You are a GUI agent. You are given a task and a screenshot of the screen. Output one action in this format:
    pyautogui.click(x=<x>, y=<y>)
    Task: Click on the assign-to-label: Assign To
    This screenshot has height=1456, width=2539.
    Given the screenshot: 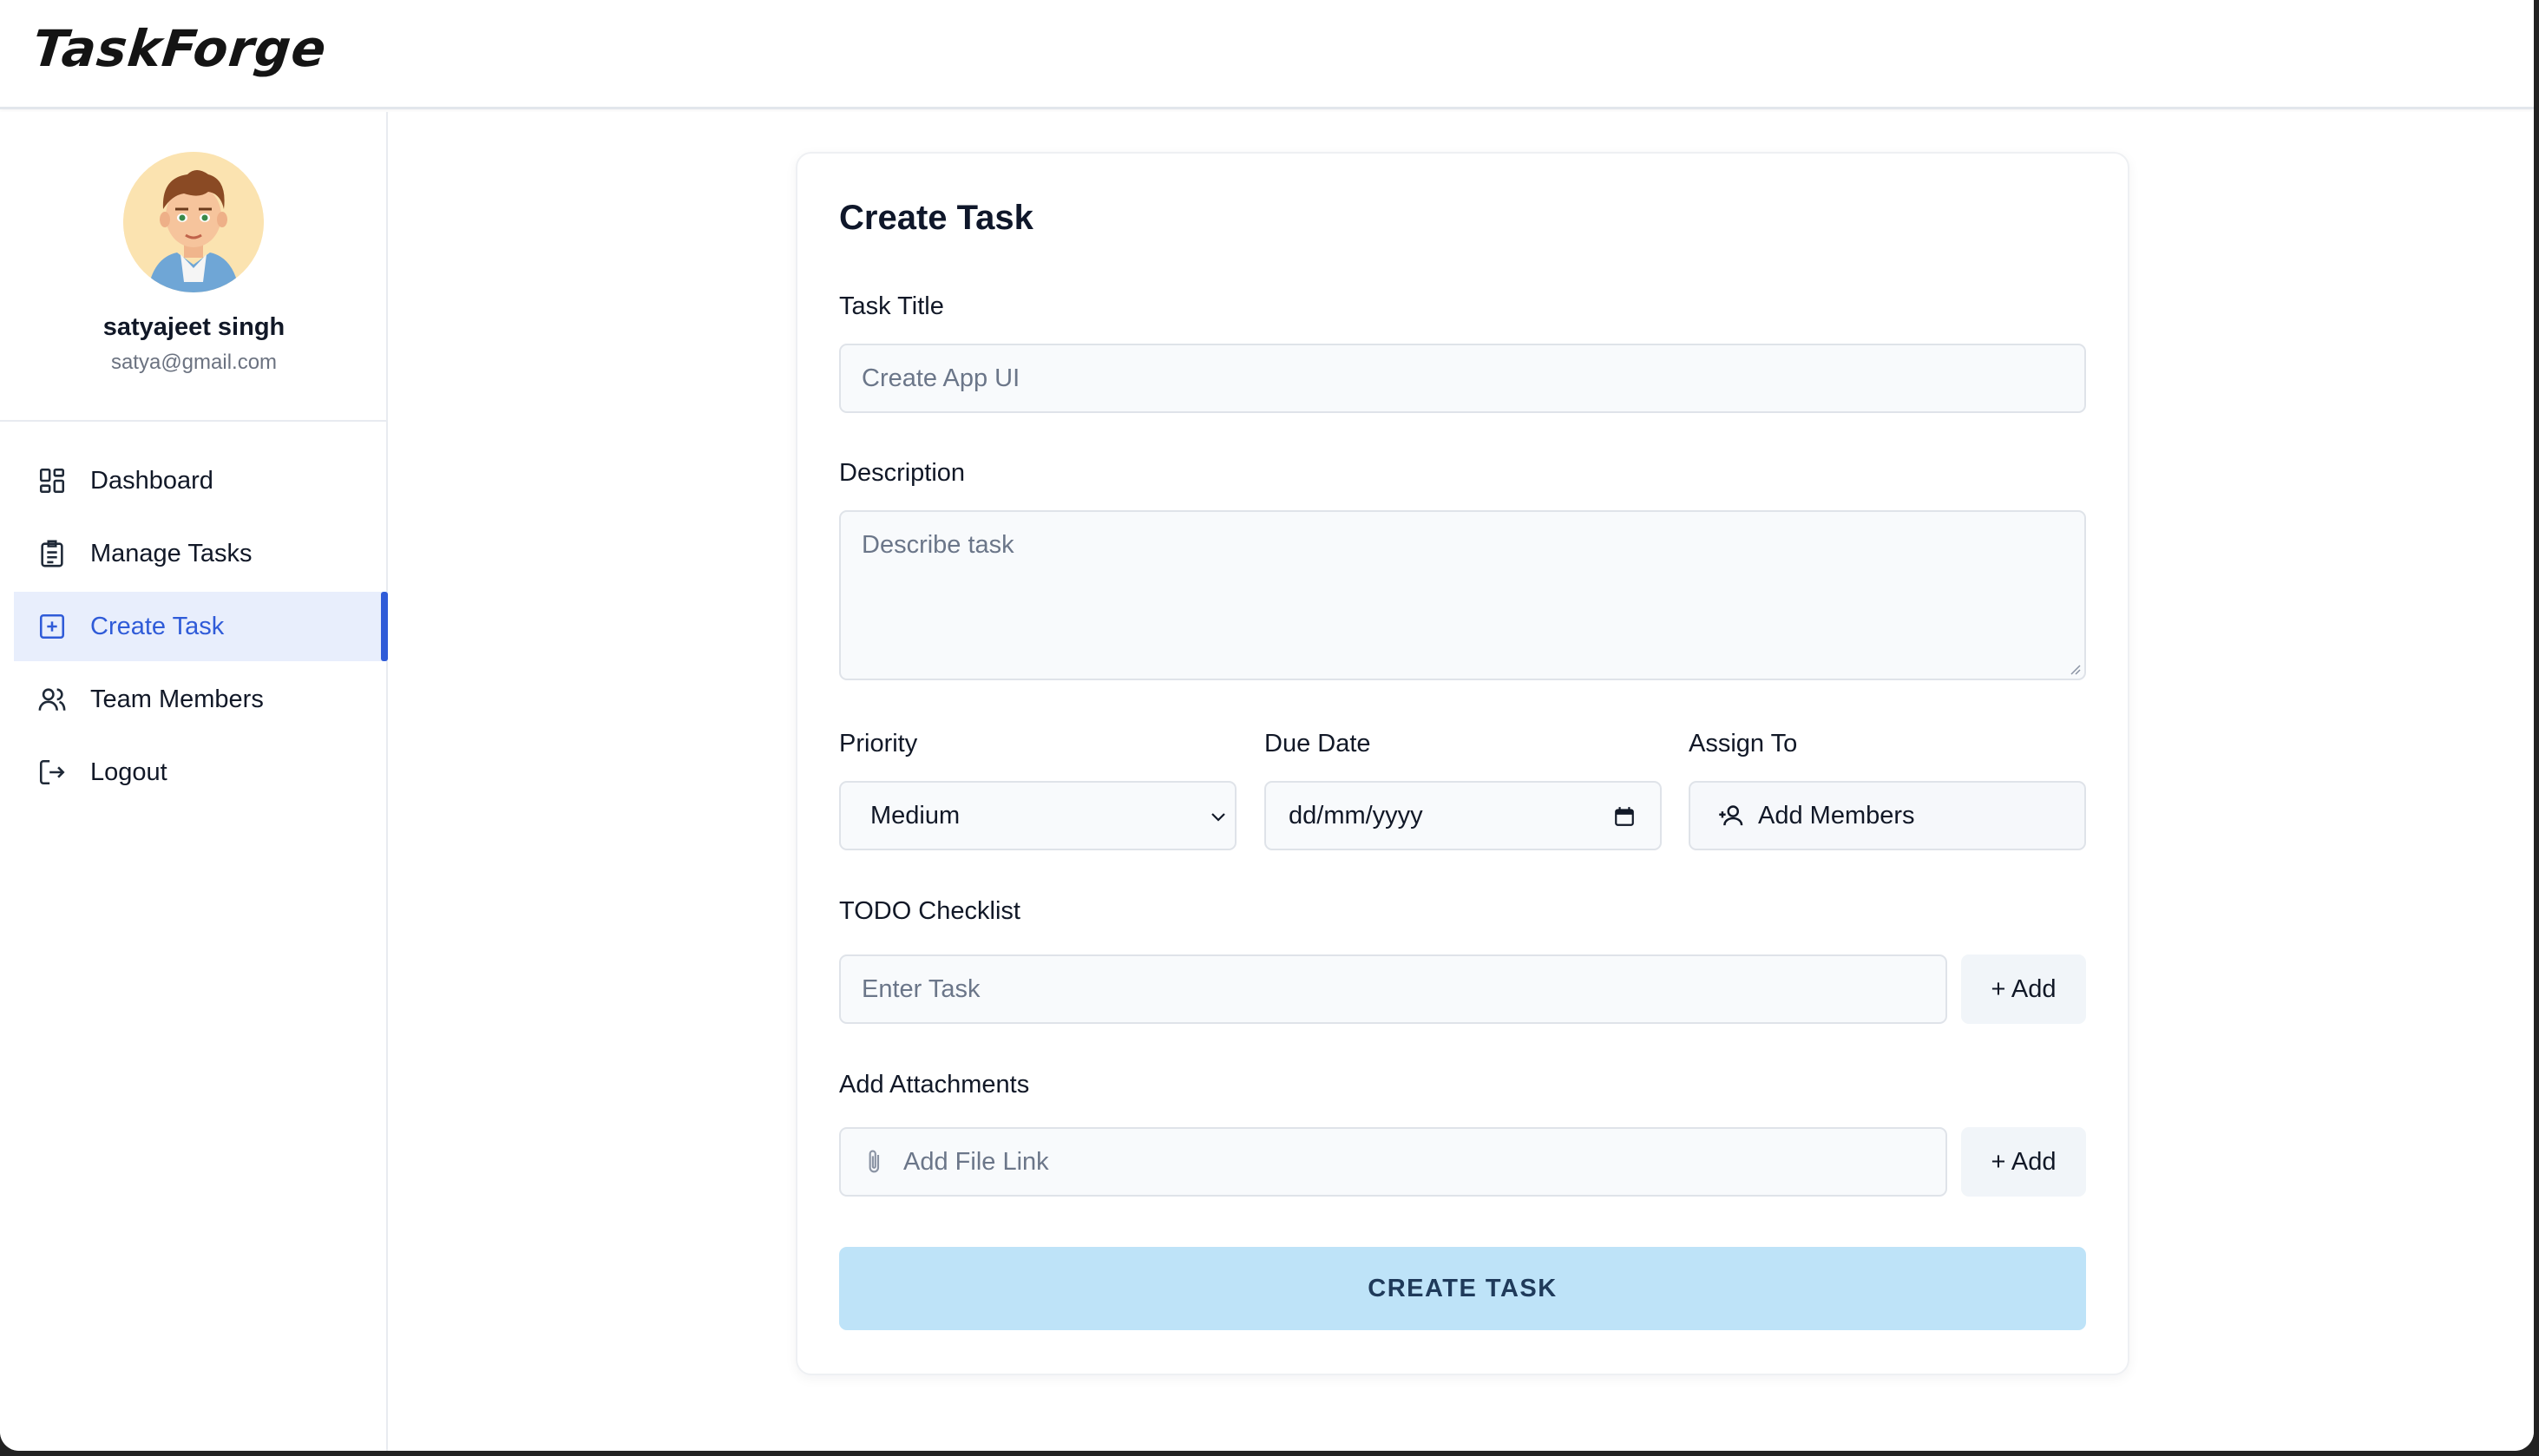 What is the action you would take?
    pyautogui.click(x=1743, y=744)
    